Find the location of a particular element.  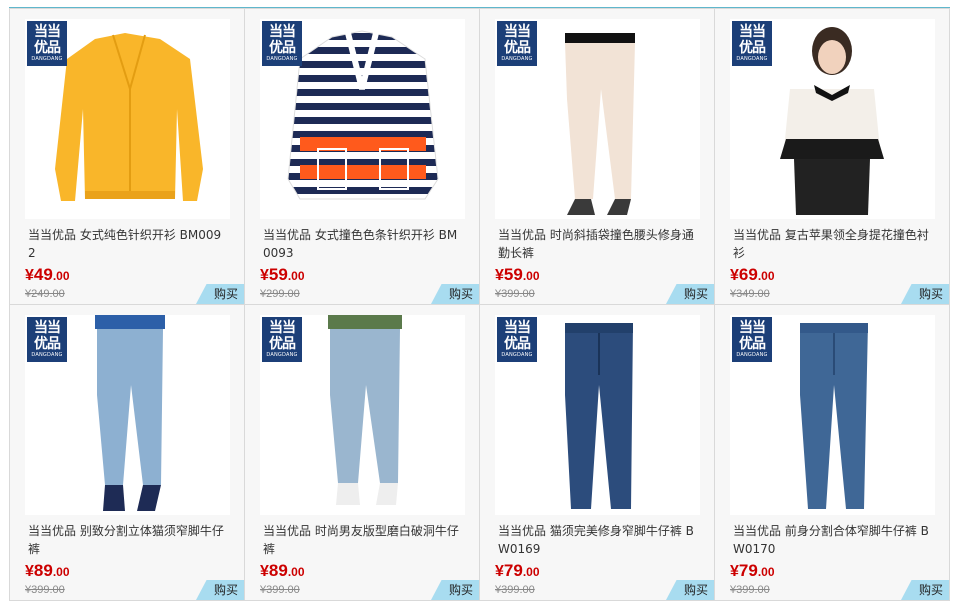

product-image-cream-trousers: 当当 优品 DANGDANG is located at coordinates (597, 119).